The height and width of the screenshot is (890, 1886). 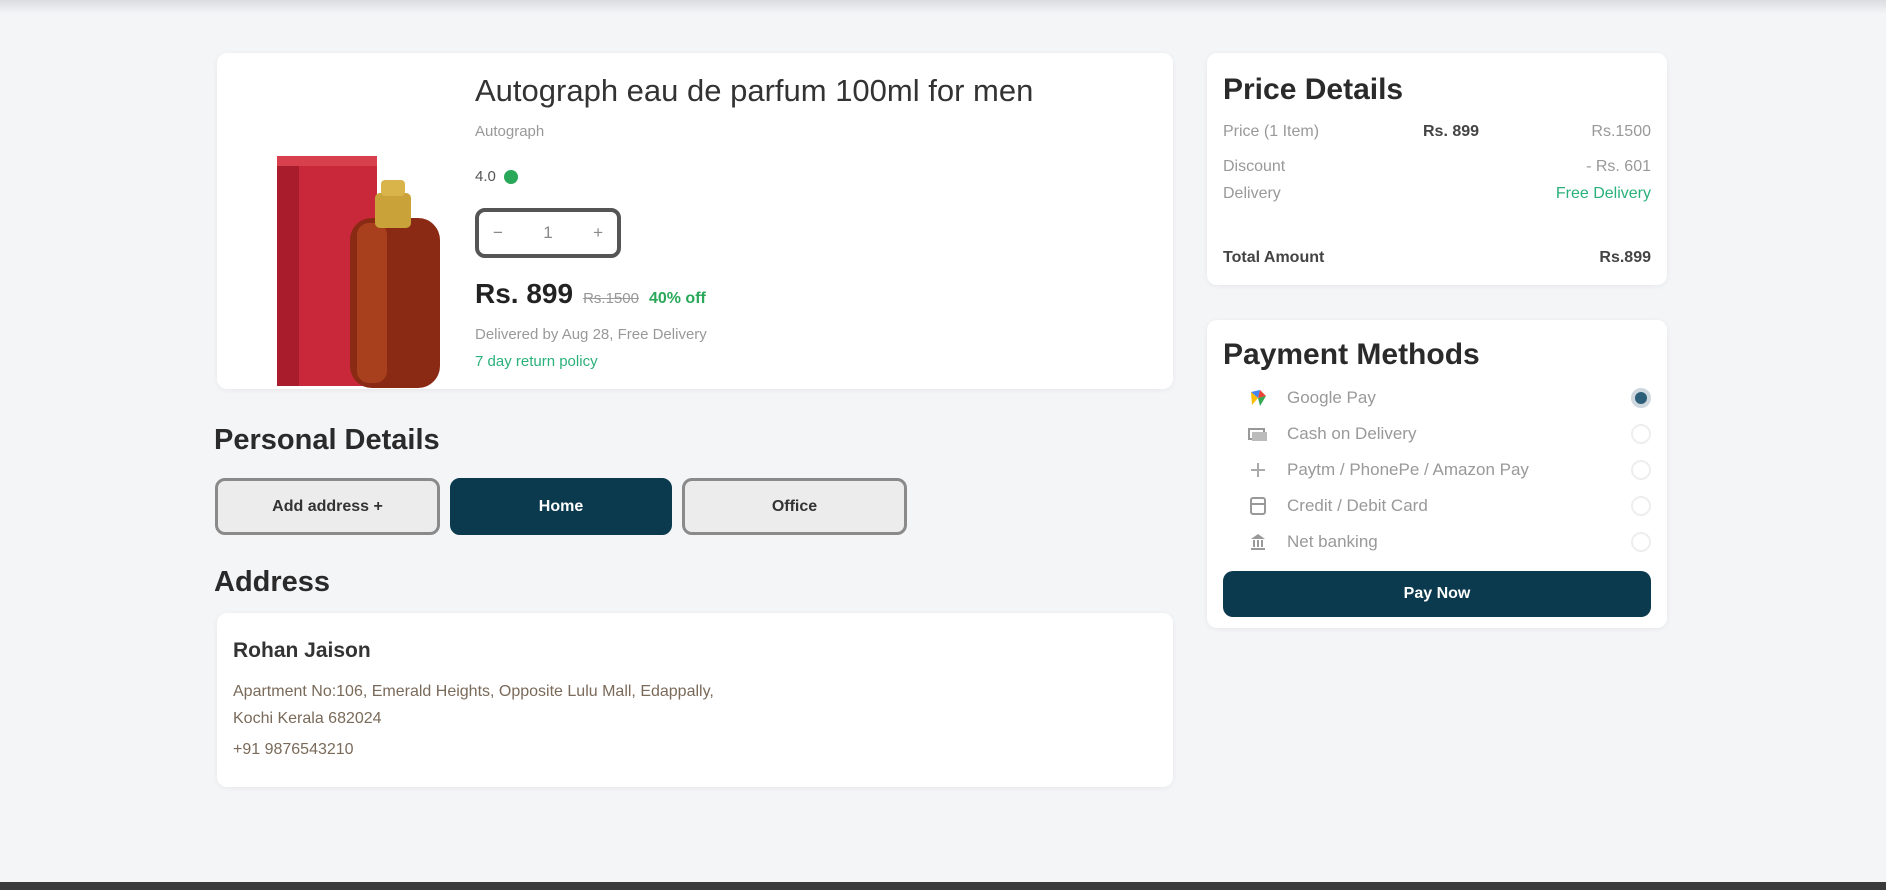 I want to click on quantity-stepper: − 1 +, so click(x=548, y=233).